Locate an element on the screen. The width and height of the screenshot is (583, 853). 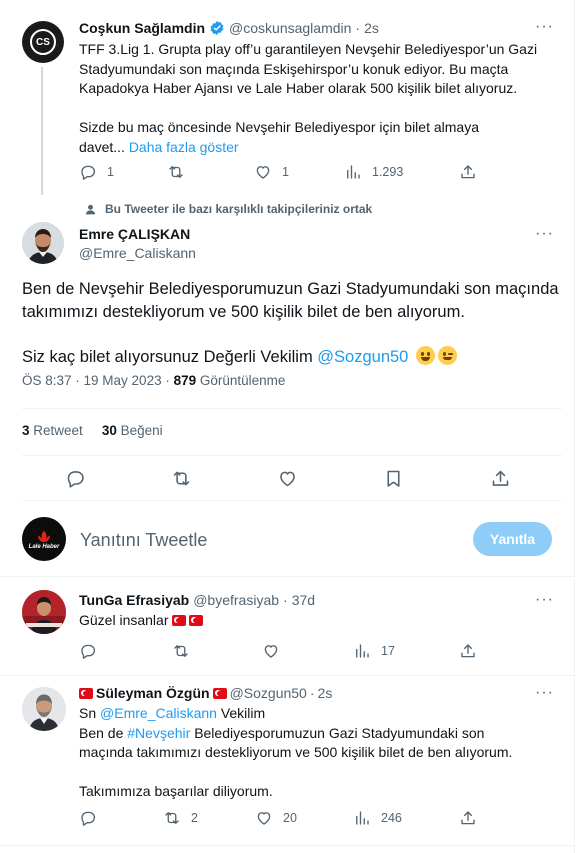
hashtag-link: #Nevşehir is located at coordinates (158, 733).